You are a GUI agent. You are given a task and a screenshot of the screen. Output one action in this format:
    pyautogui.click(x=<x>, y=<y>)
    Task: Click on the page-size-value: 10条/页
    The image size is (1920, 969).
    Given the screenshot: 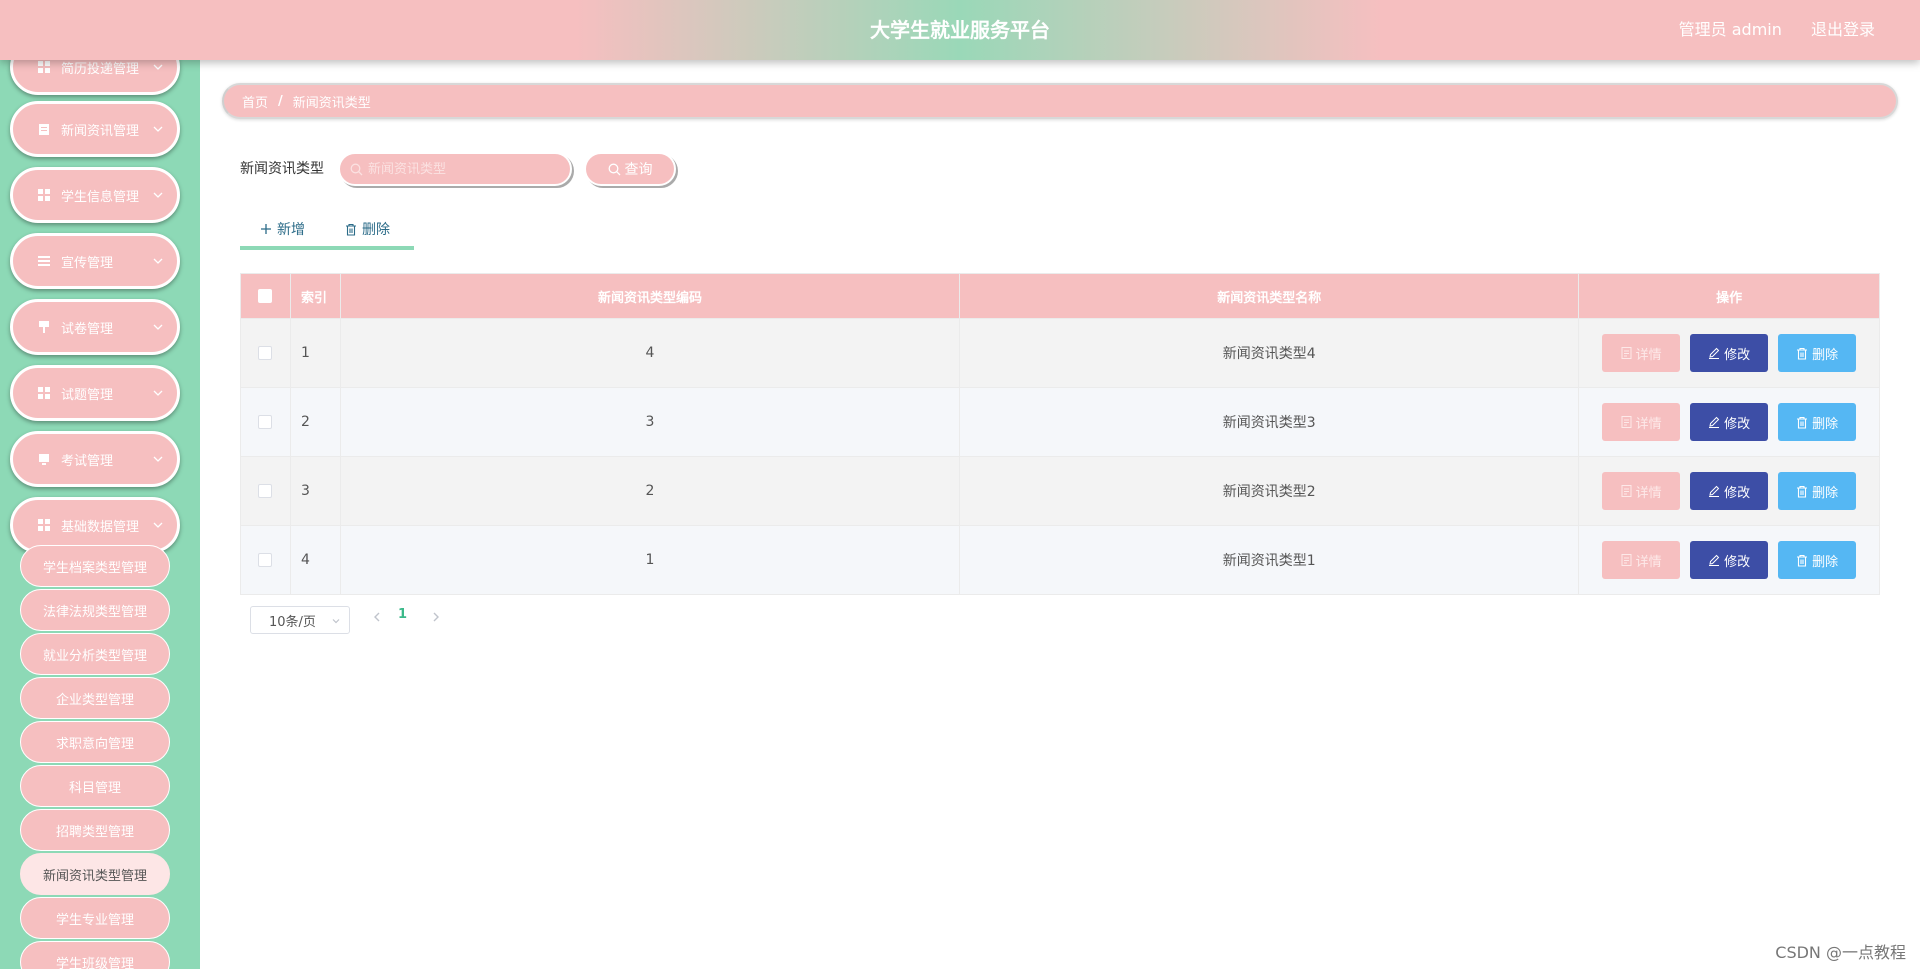 What is the action you would take?
    pyautogui.click(x=292, y=622)
    